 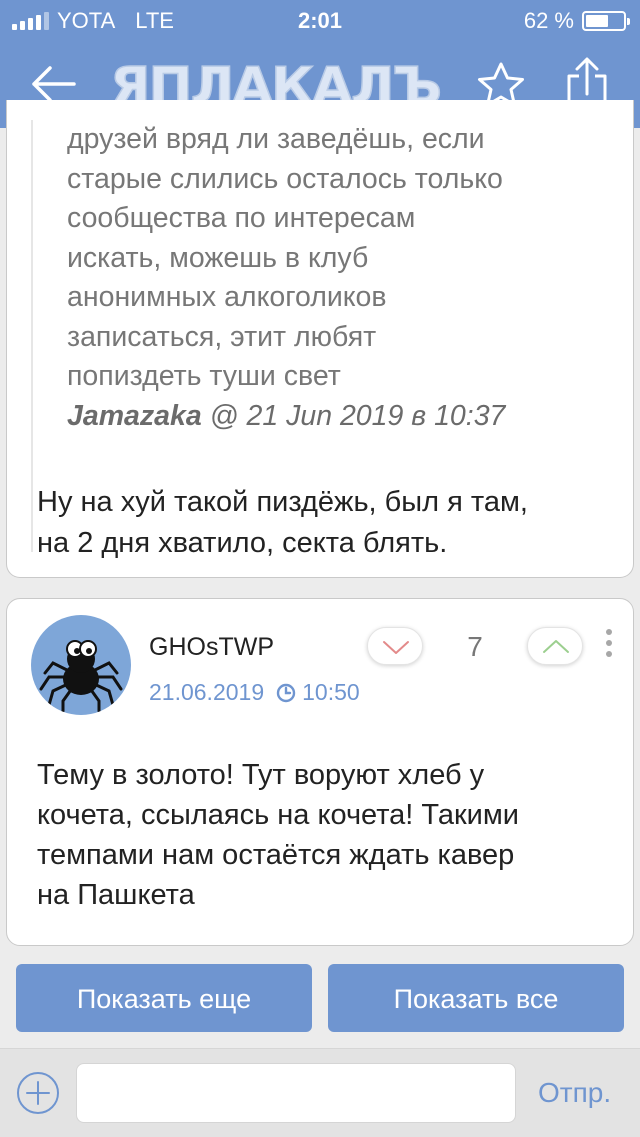 What do you see at coordinates (353, 415) in the screenshot?
I see `quote-meta: @ 21 Jun 2019 в 10:37` at bounding box center [353, 415].